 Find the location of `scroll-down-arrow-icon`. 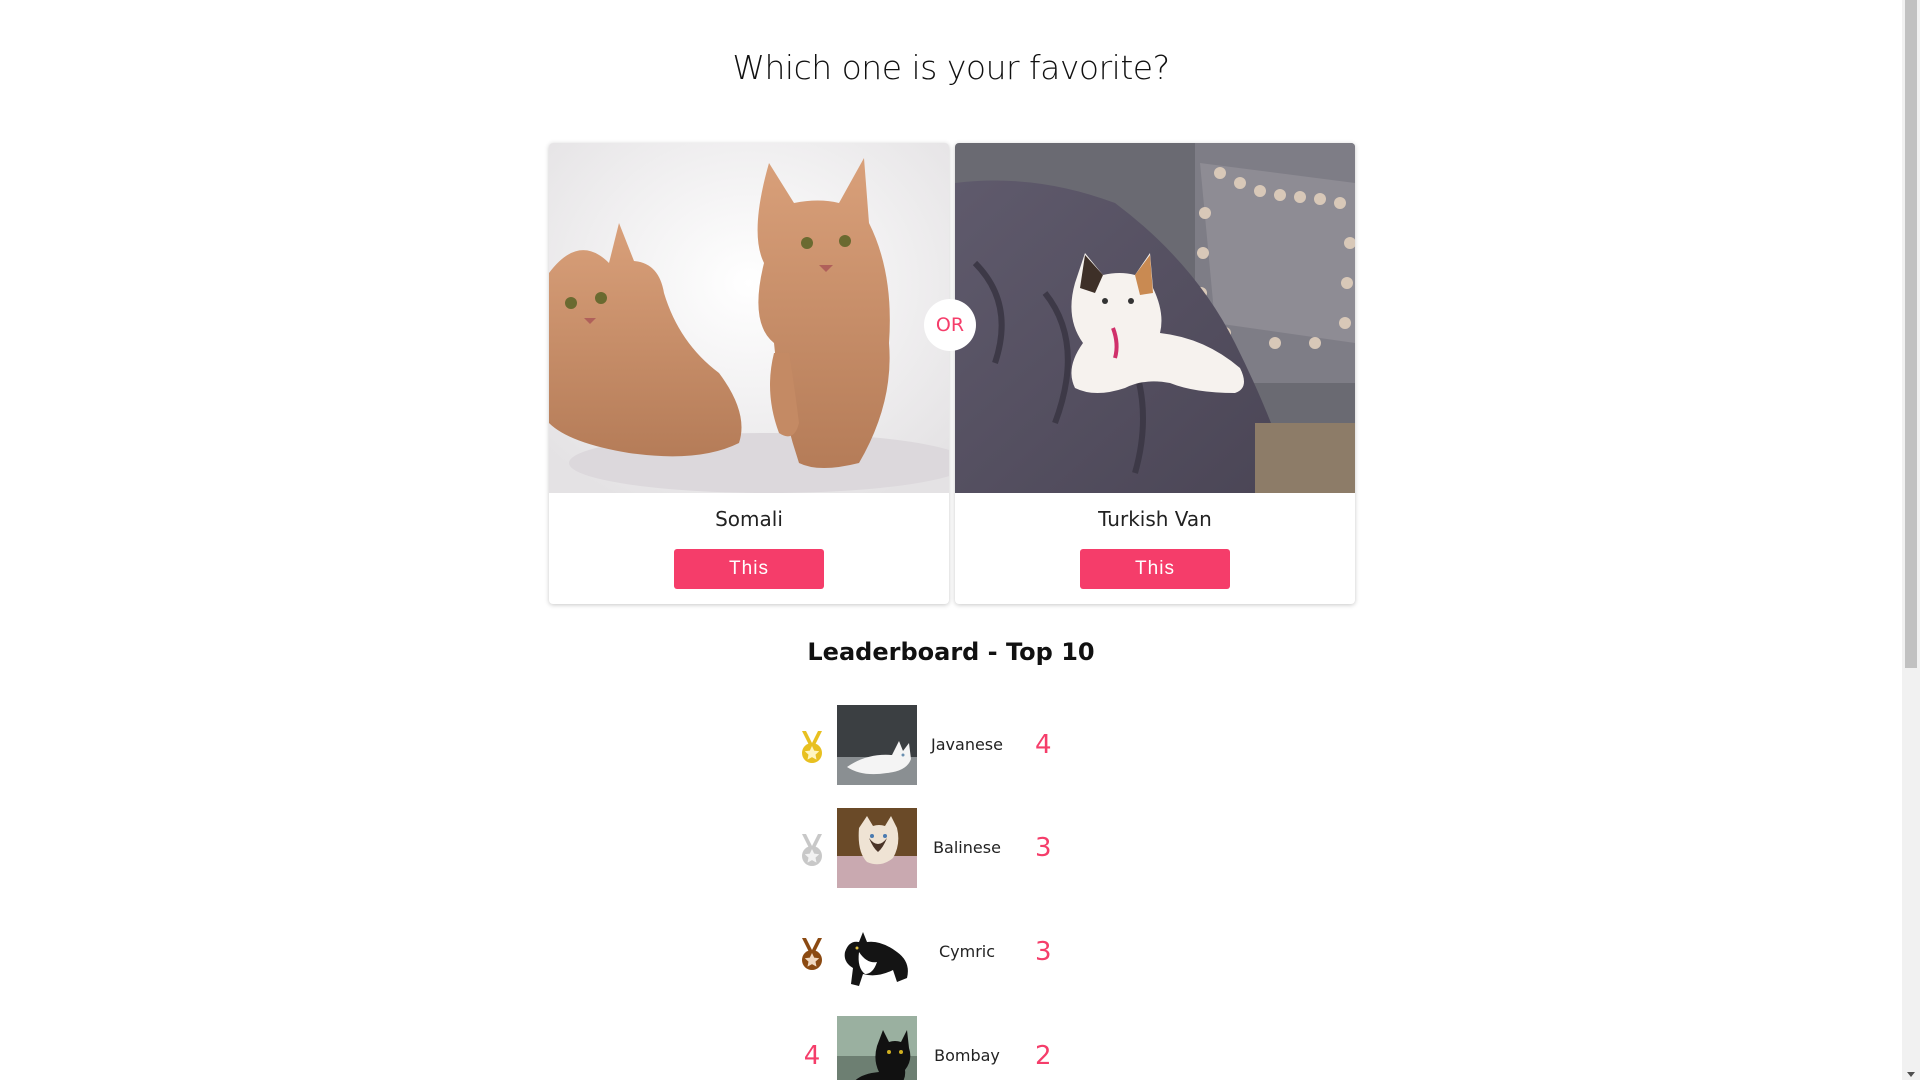

scroll-down-arrow-icon is located at coordinates (1911, 1074).